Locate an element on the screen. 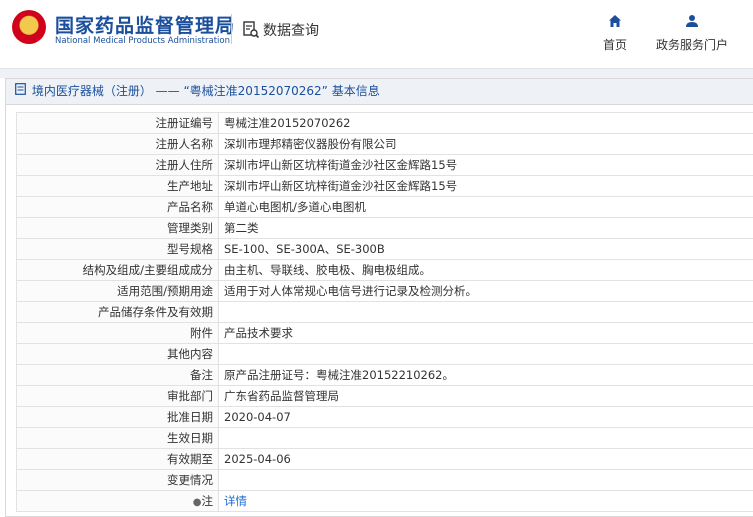 The height and width of the screenshot is (517, 753). table-row: 结构及组成/主要组成成分 由主机、导联线、胶电极、胸电极组成。 is located at coordinates (384, 270).